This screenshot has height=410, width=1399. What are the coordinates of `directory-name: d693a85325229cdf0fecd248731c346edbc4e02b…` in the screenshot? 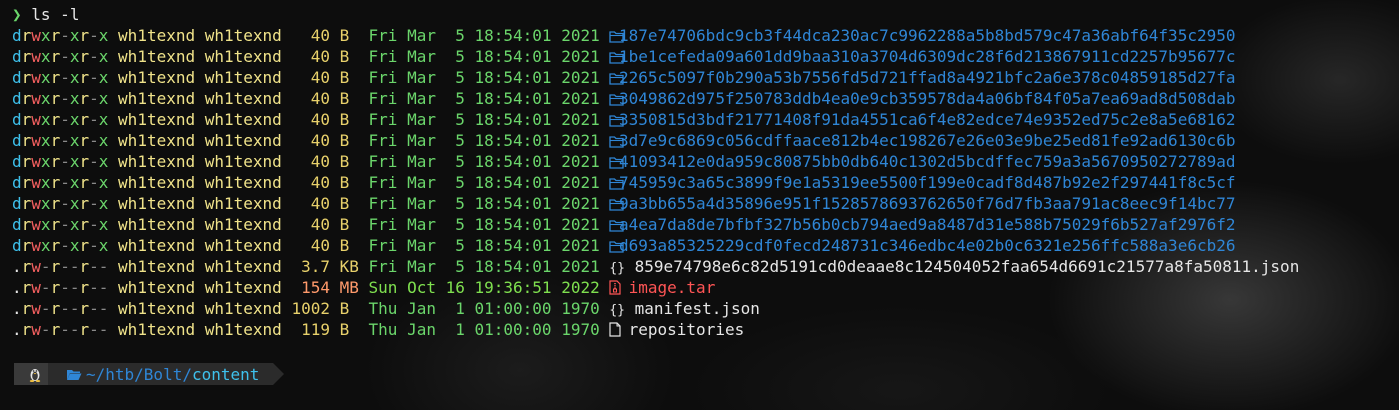 It's located at (927, 245).